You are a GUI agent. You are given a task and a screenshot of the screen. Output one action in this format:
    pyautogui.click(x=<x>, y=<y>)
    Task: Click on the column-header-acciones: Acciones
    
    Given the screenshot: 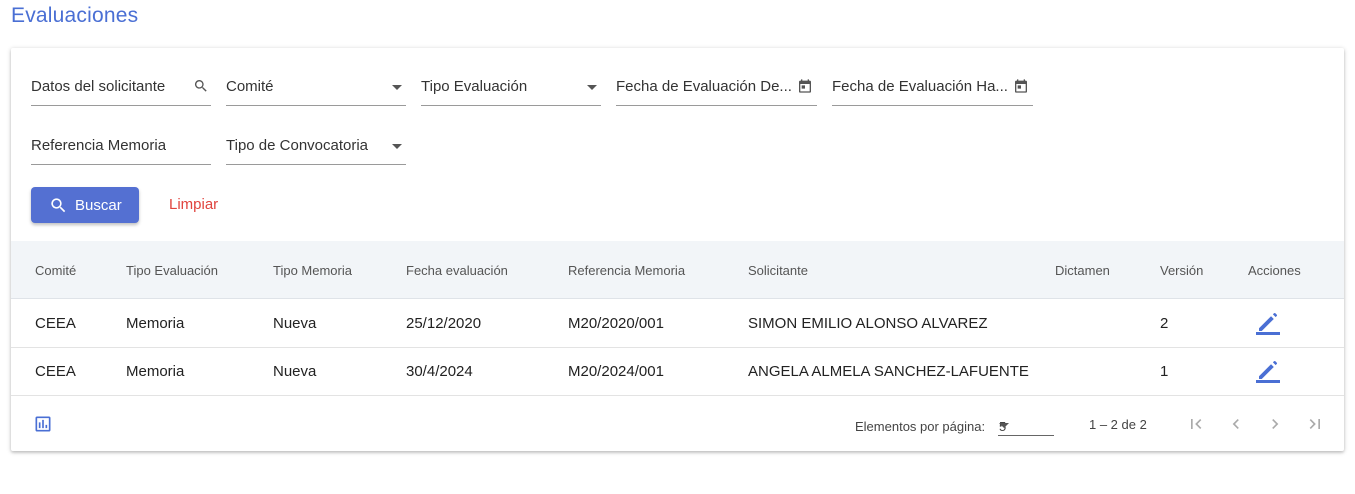 What is the action you would take?
    pyautogui.click(x=1274, y=270)
    